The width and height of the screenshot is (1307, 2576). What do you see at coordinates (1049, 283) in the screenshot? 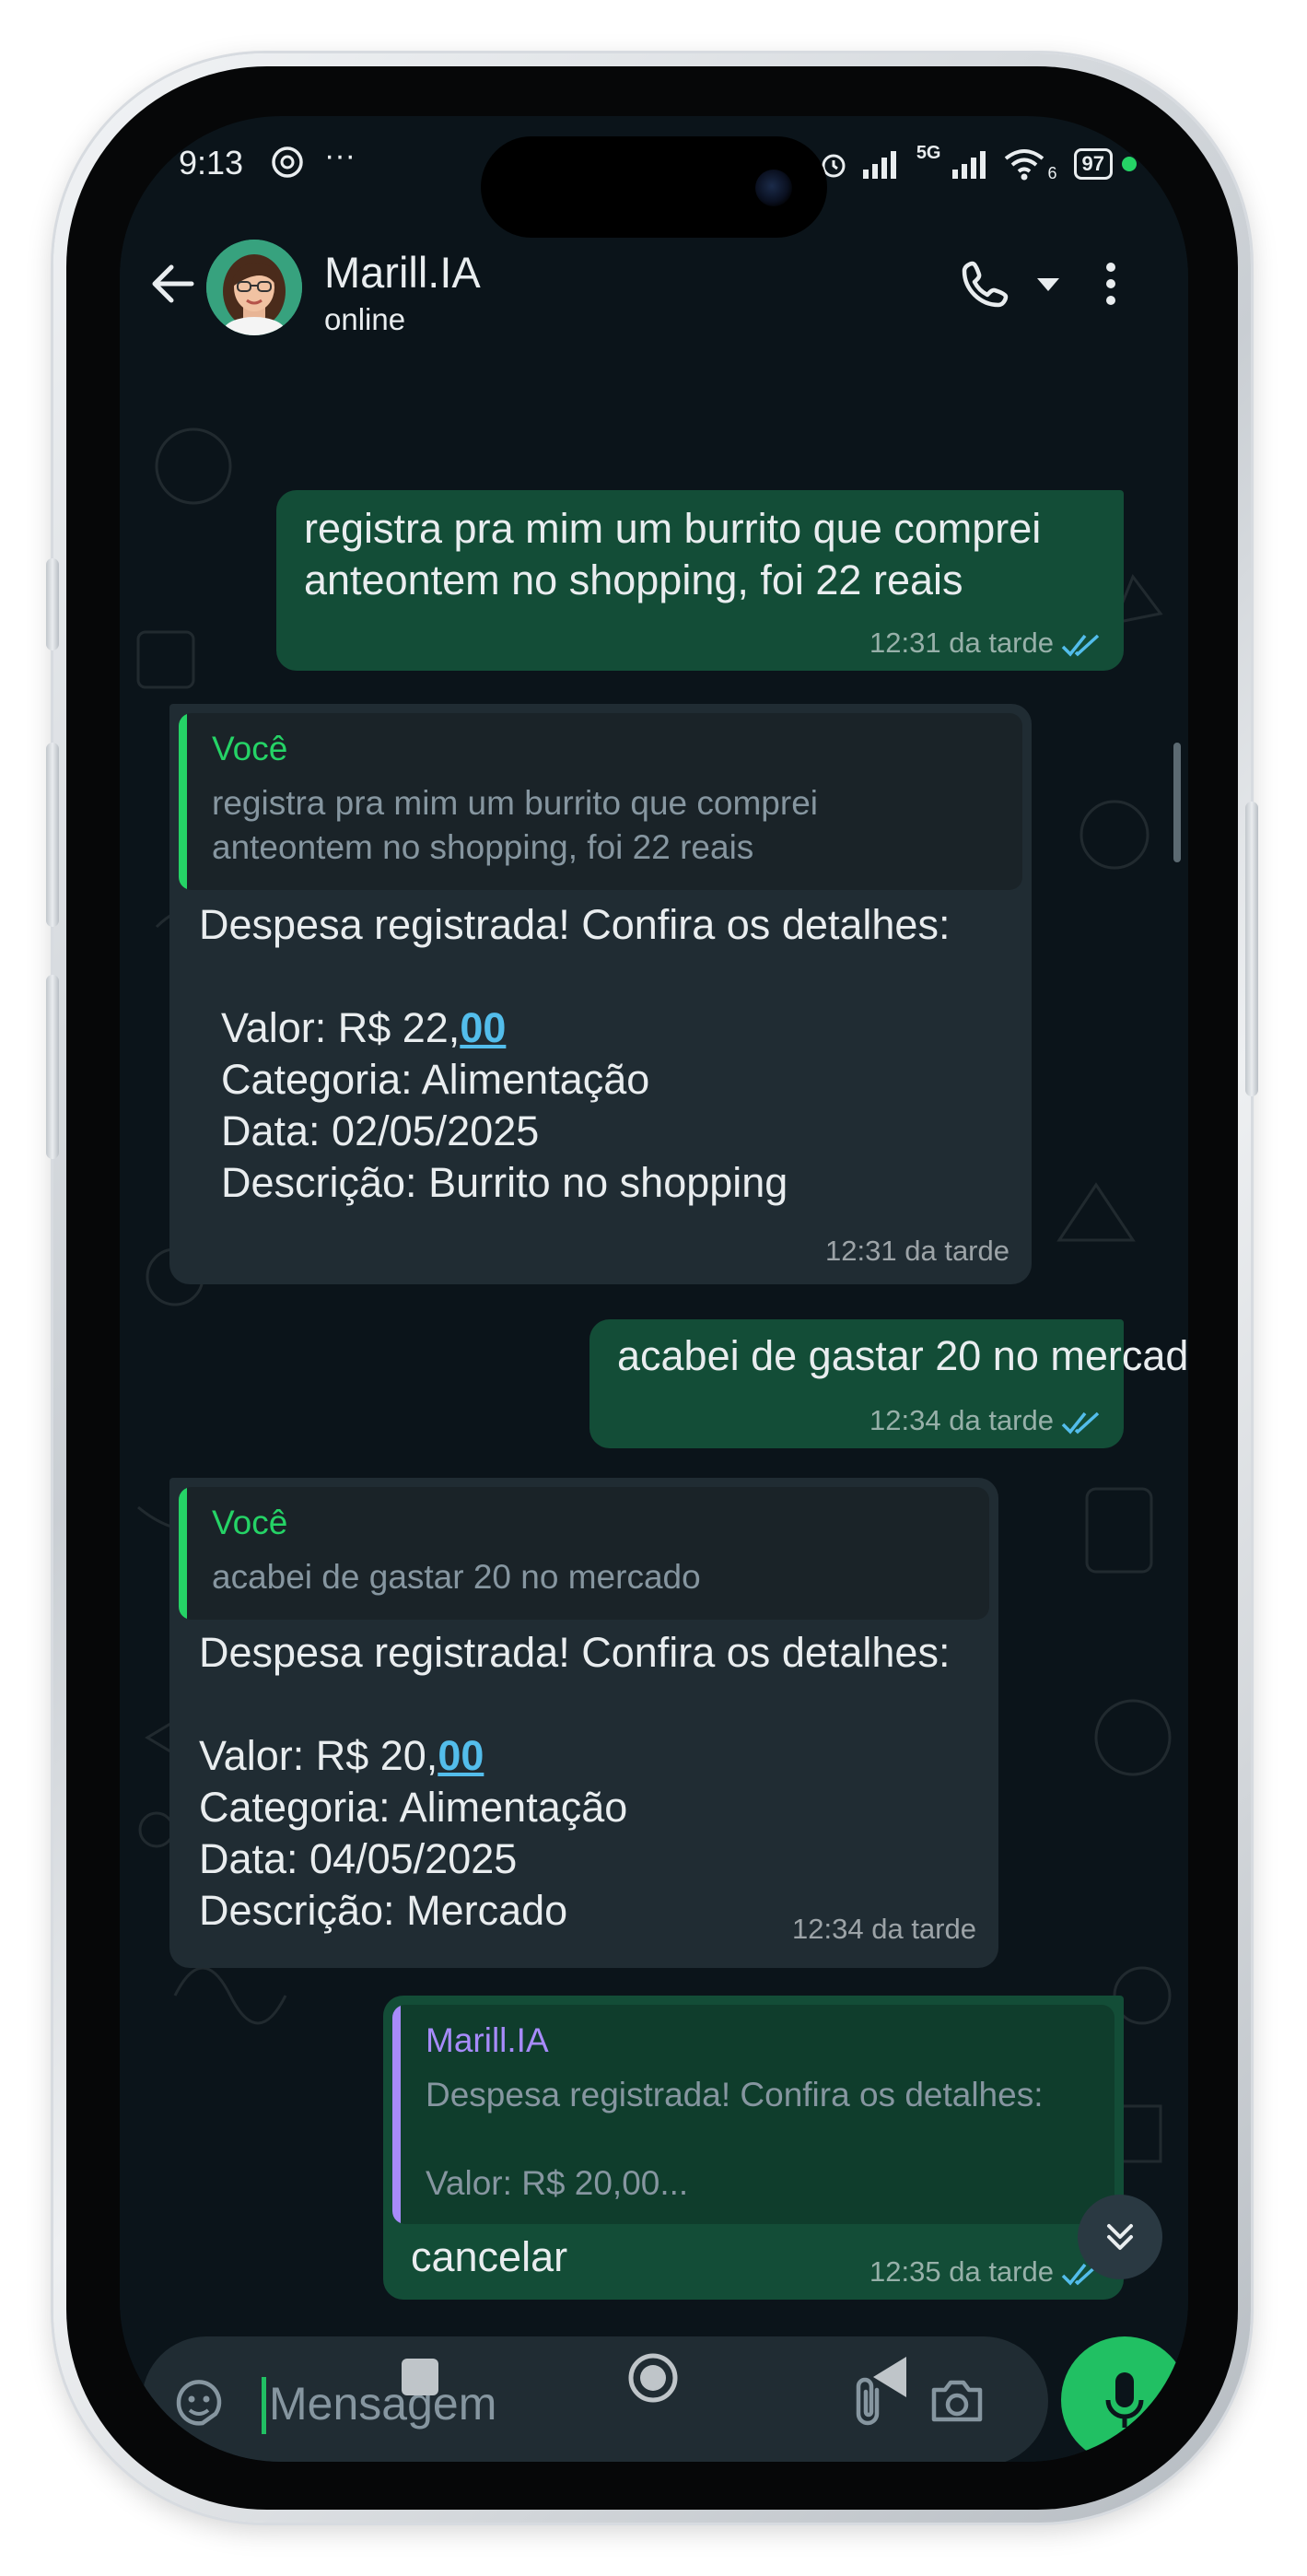
I see `dropdown-icon` at bounding box center [1049, 283].